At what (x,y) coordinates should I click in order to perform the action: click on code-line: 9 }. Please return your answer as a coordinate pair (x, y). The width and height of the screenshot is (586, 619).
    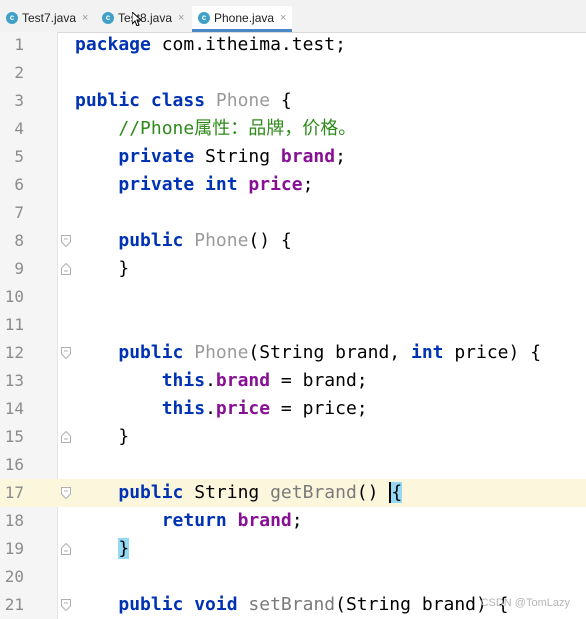
    Looking at the image, I should click on (293, 269).